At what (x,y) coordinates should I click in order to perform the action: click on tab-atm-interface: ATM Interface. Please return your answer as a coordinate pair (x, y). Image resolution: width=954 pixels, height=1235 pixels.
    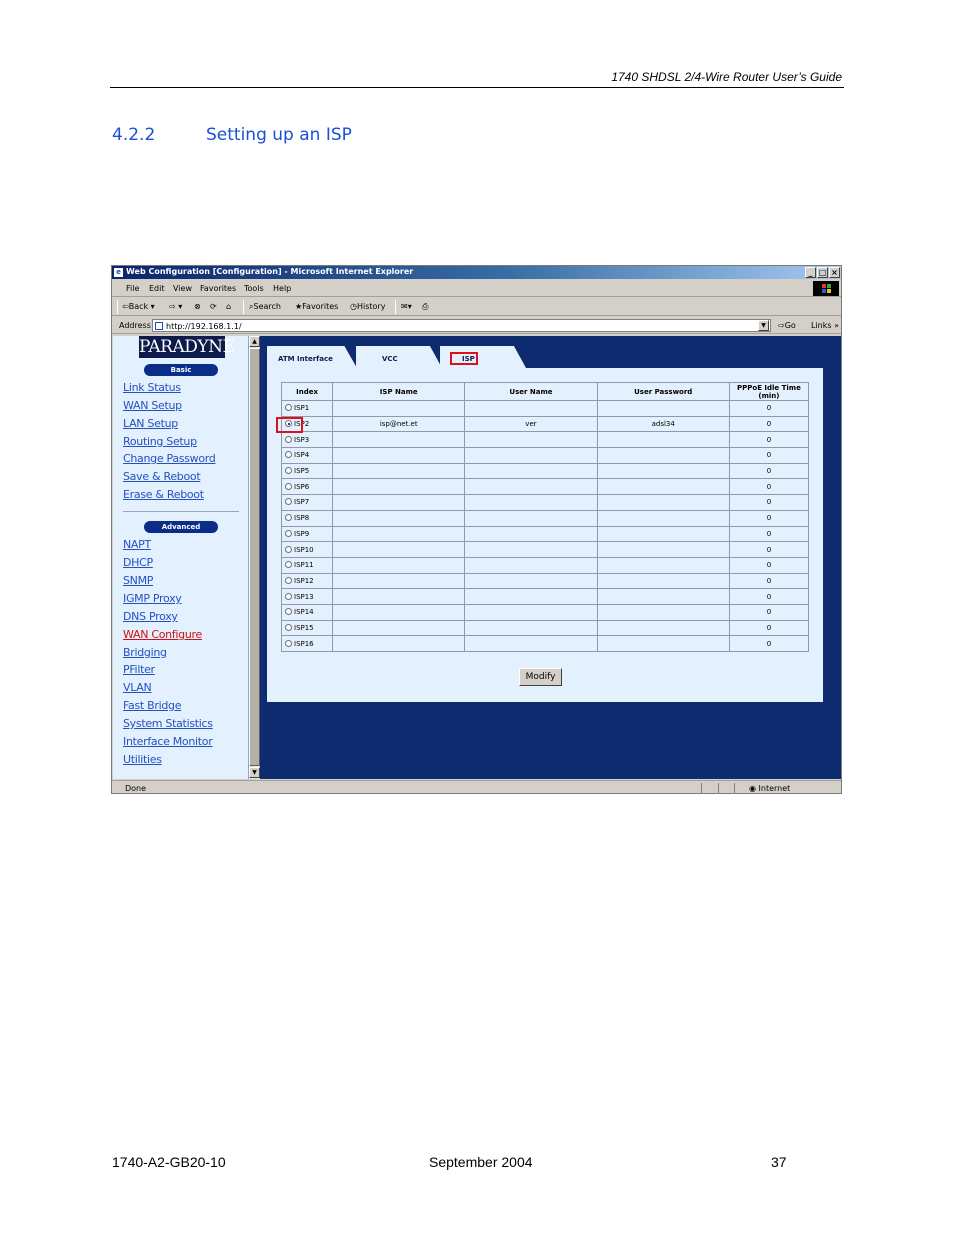
    Looking at the image, I should click on (312, 357).